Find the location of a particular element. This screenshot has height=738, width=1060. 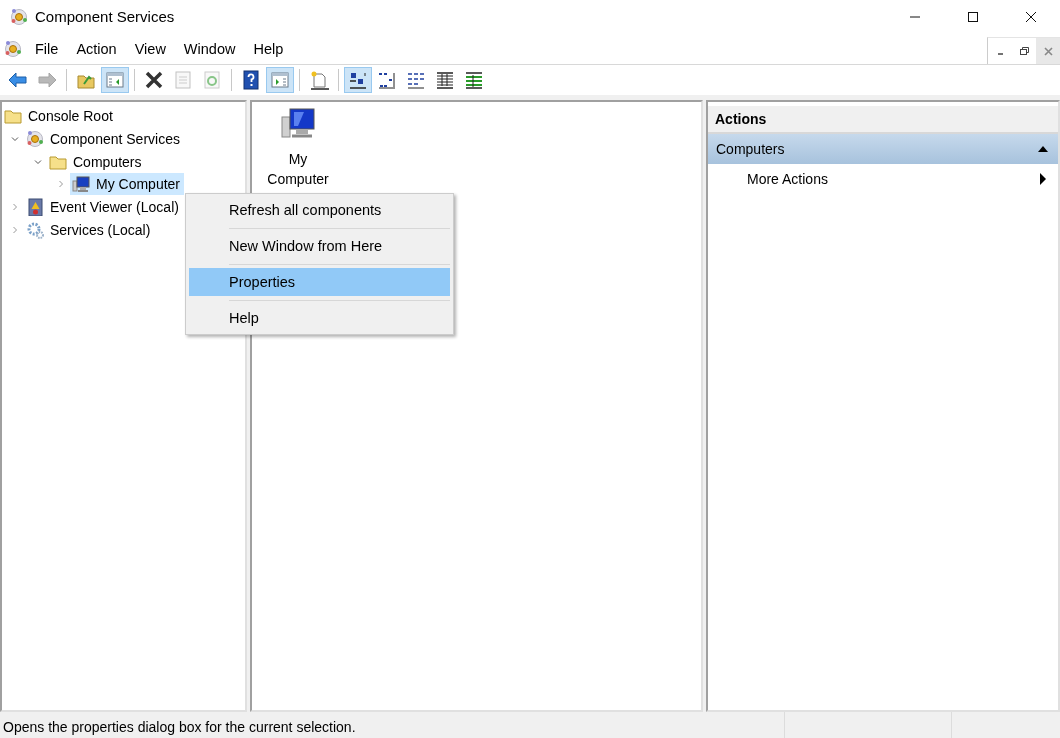

tree-item: Console Root is located at coordinates (59, 116).